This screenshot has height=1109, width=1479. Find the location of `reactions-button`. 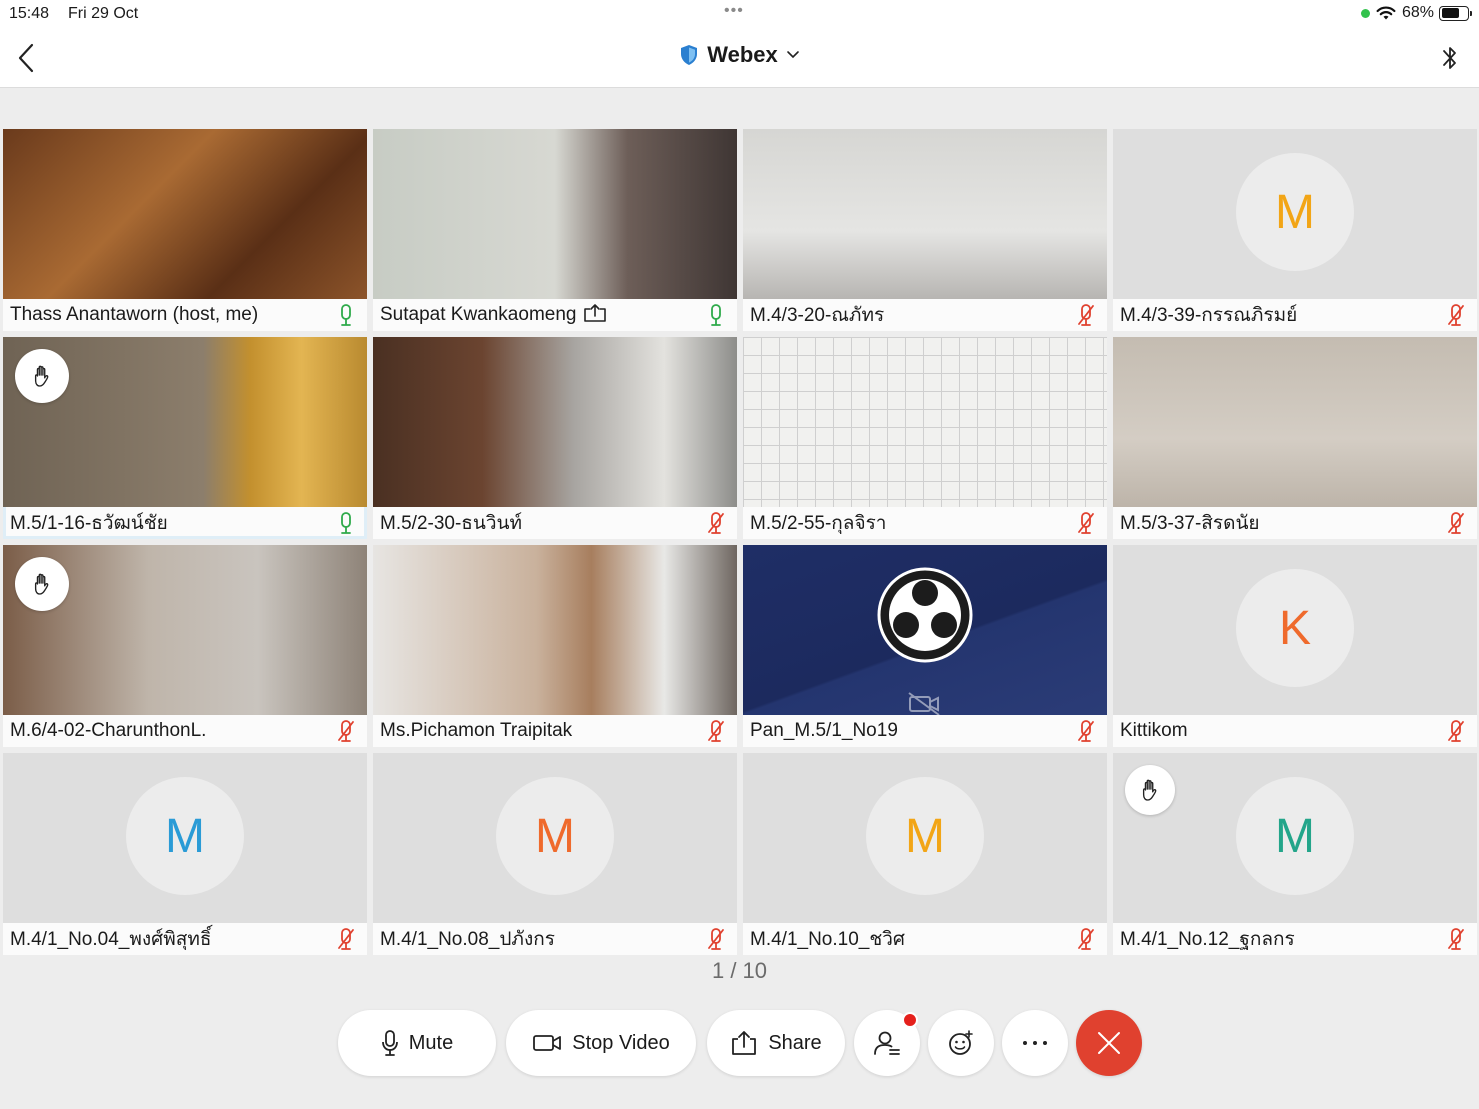

reactions-button is located at coordinates (961, 1043).